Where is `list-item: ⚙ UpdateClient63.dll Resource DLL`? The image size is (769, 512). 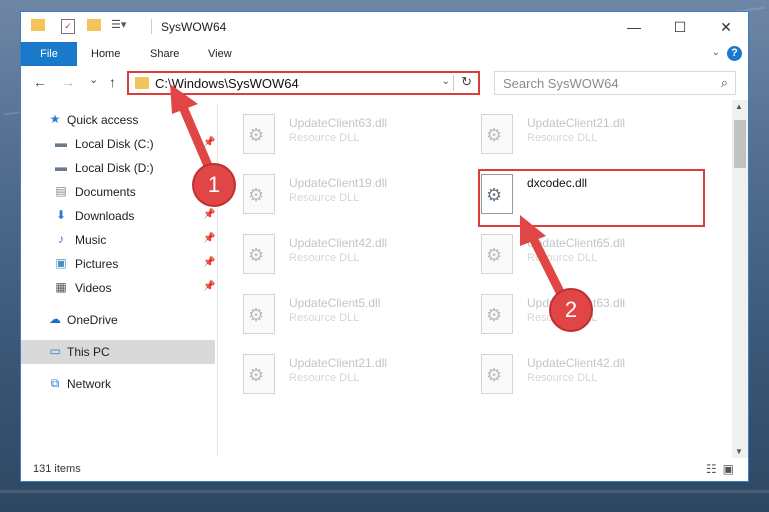 list-item: ⚙ UpdateClient63.dll Resource DLL is located at coordinates (336, 136).